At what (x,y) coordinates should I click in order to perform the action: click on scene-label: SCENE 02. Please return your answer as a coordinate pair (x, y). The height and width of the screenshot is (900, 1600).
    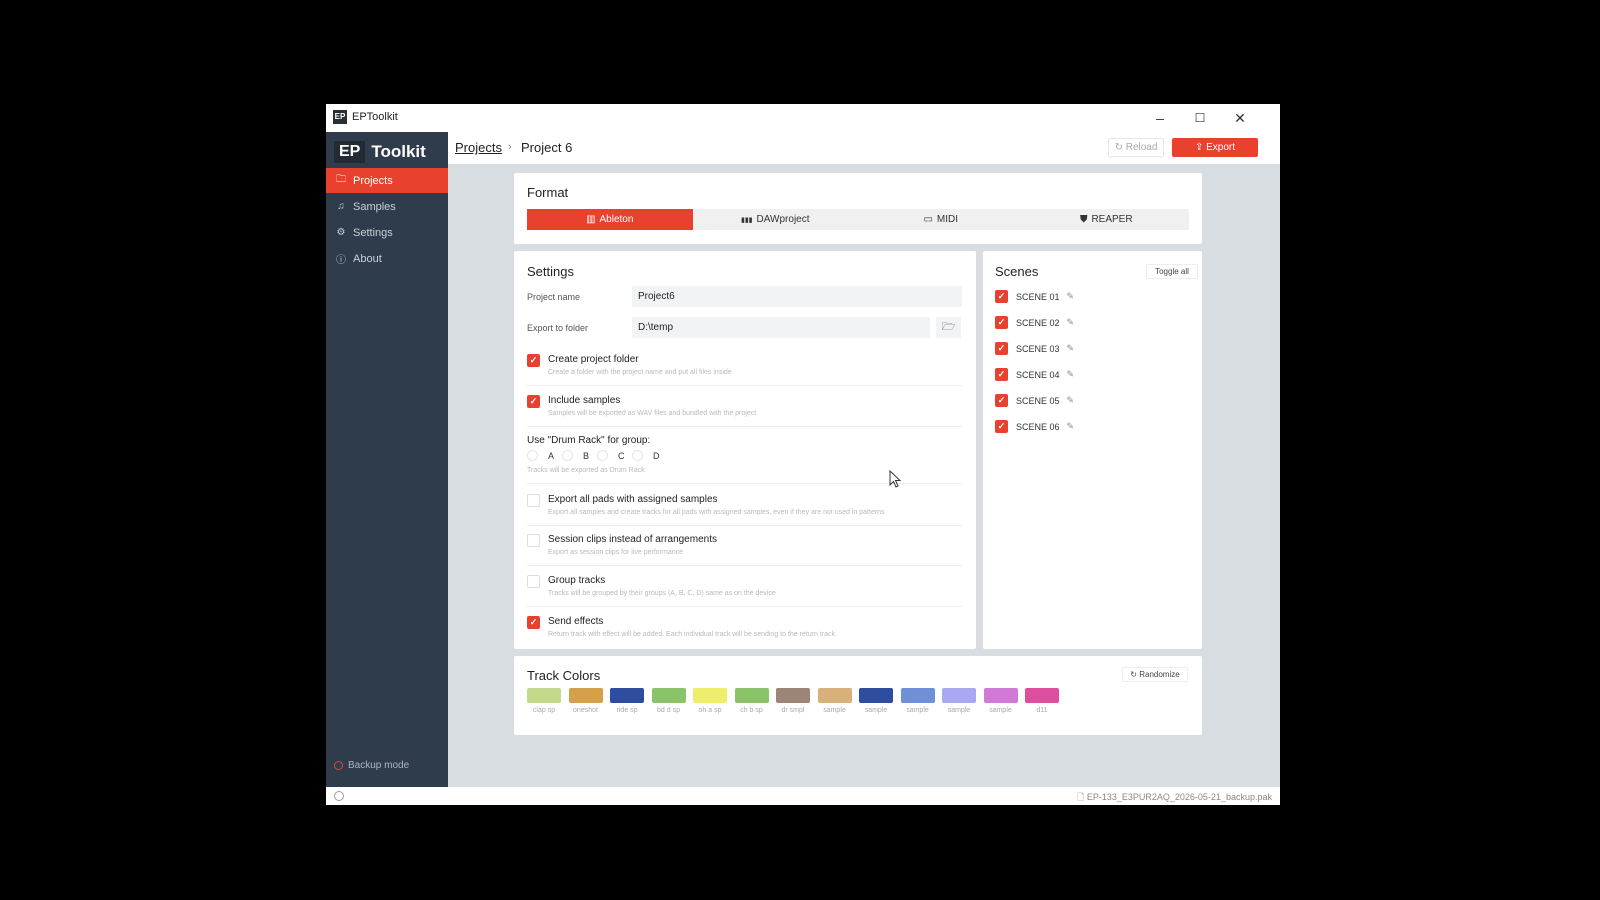
    Looking at the image, I should click on (1038, 322).